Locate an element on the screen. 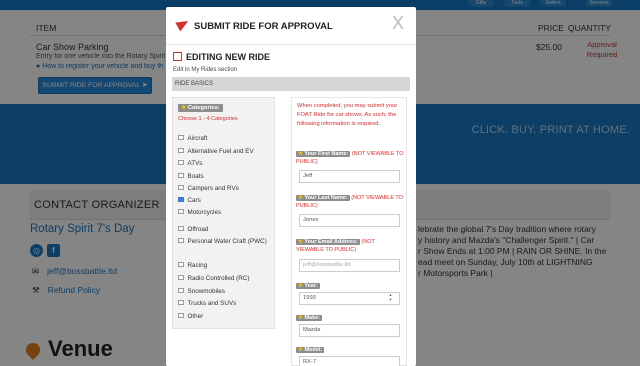  last-name-input: Jones is located at coordinates (349, 220).